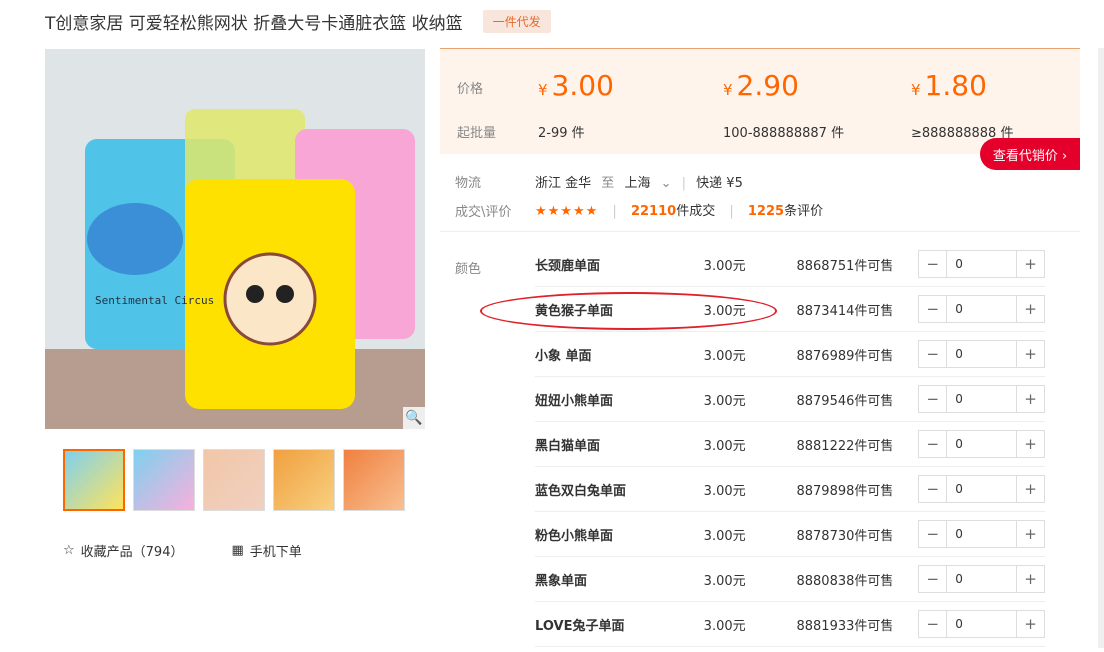 Image resolution: width=1104 pixels, height=652 pixels. Describe the element at coordinates (1030, 154) in the screenshot. I see `view-agent-price-button: 查看代销价 ›` at that location.